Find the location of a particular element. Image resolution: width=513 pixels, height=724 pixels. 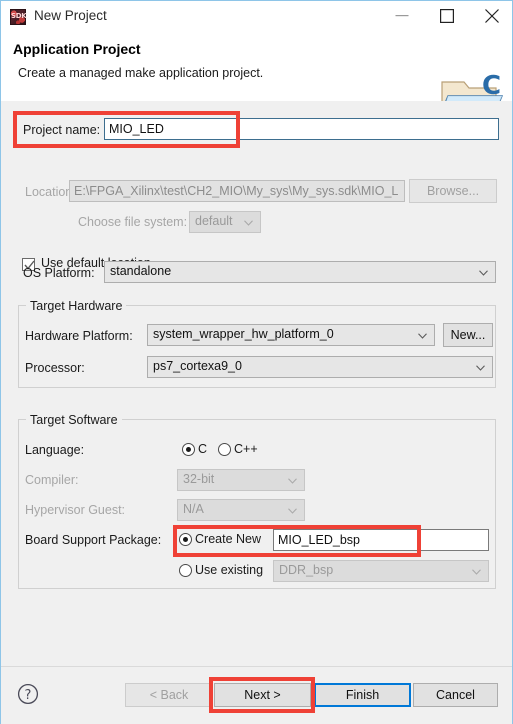

language-label: Language: is located at coordinates (55, 450).